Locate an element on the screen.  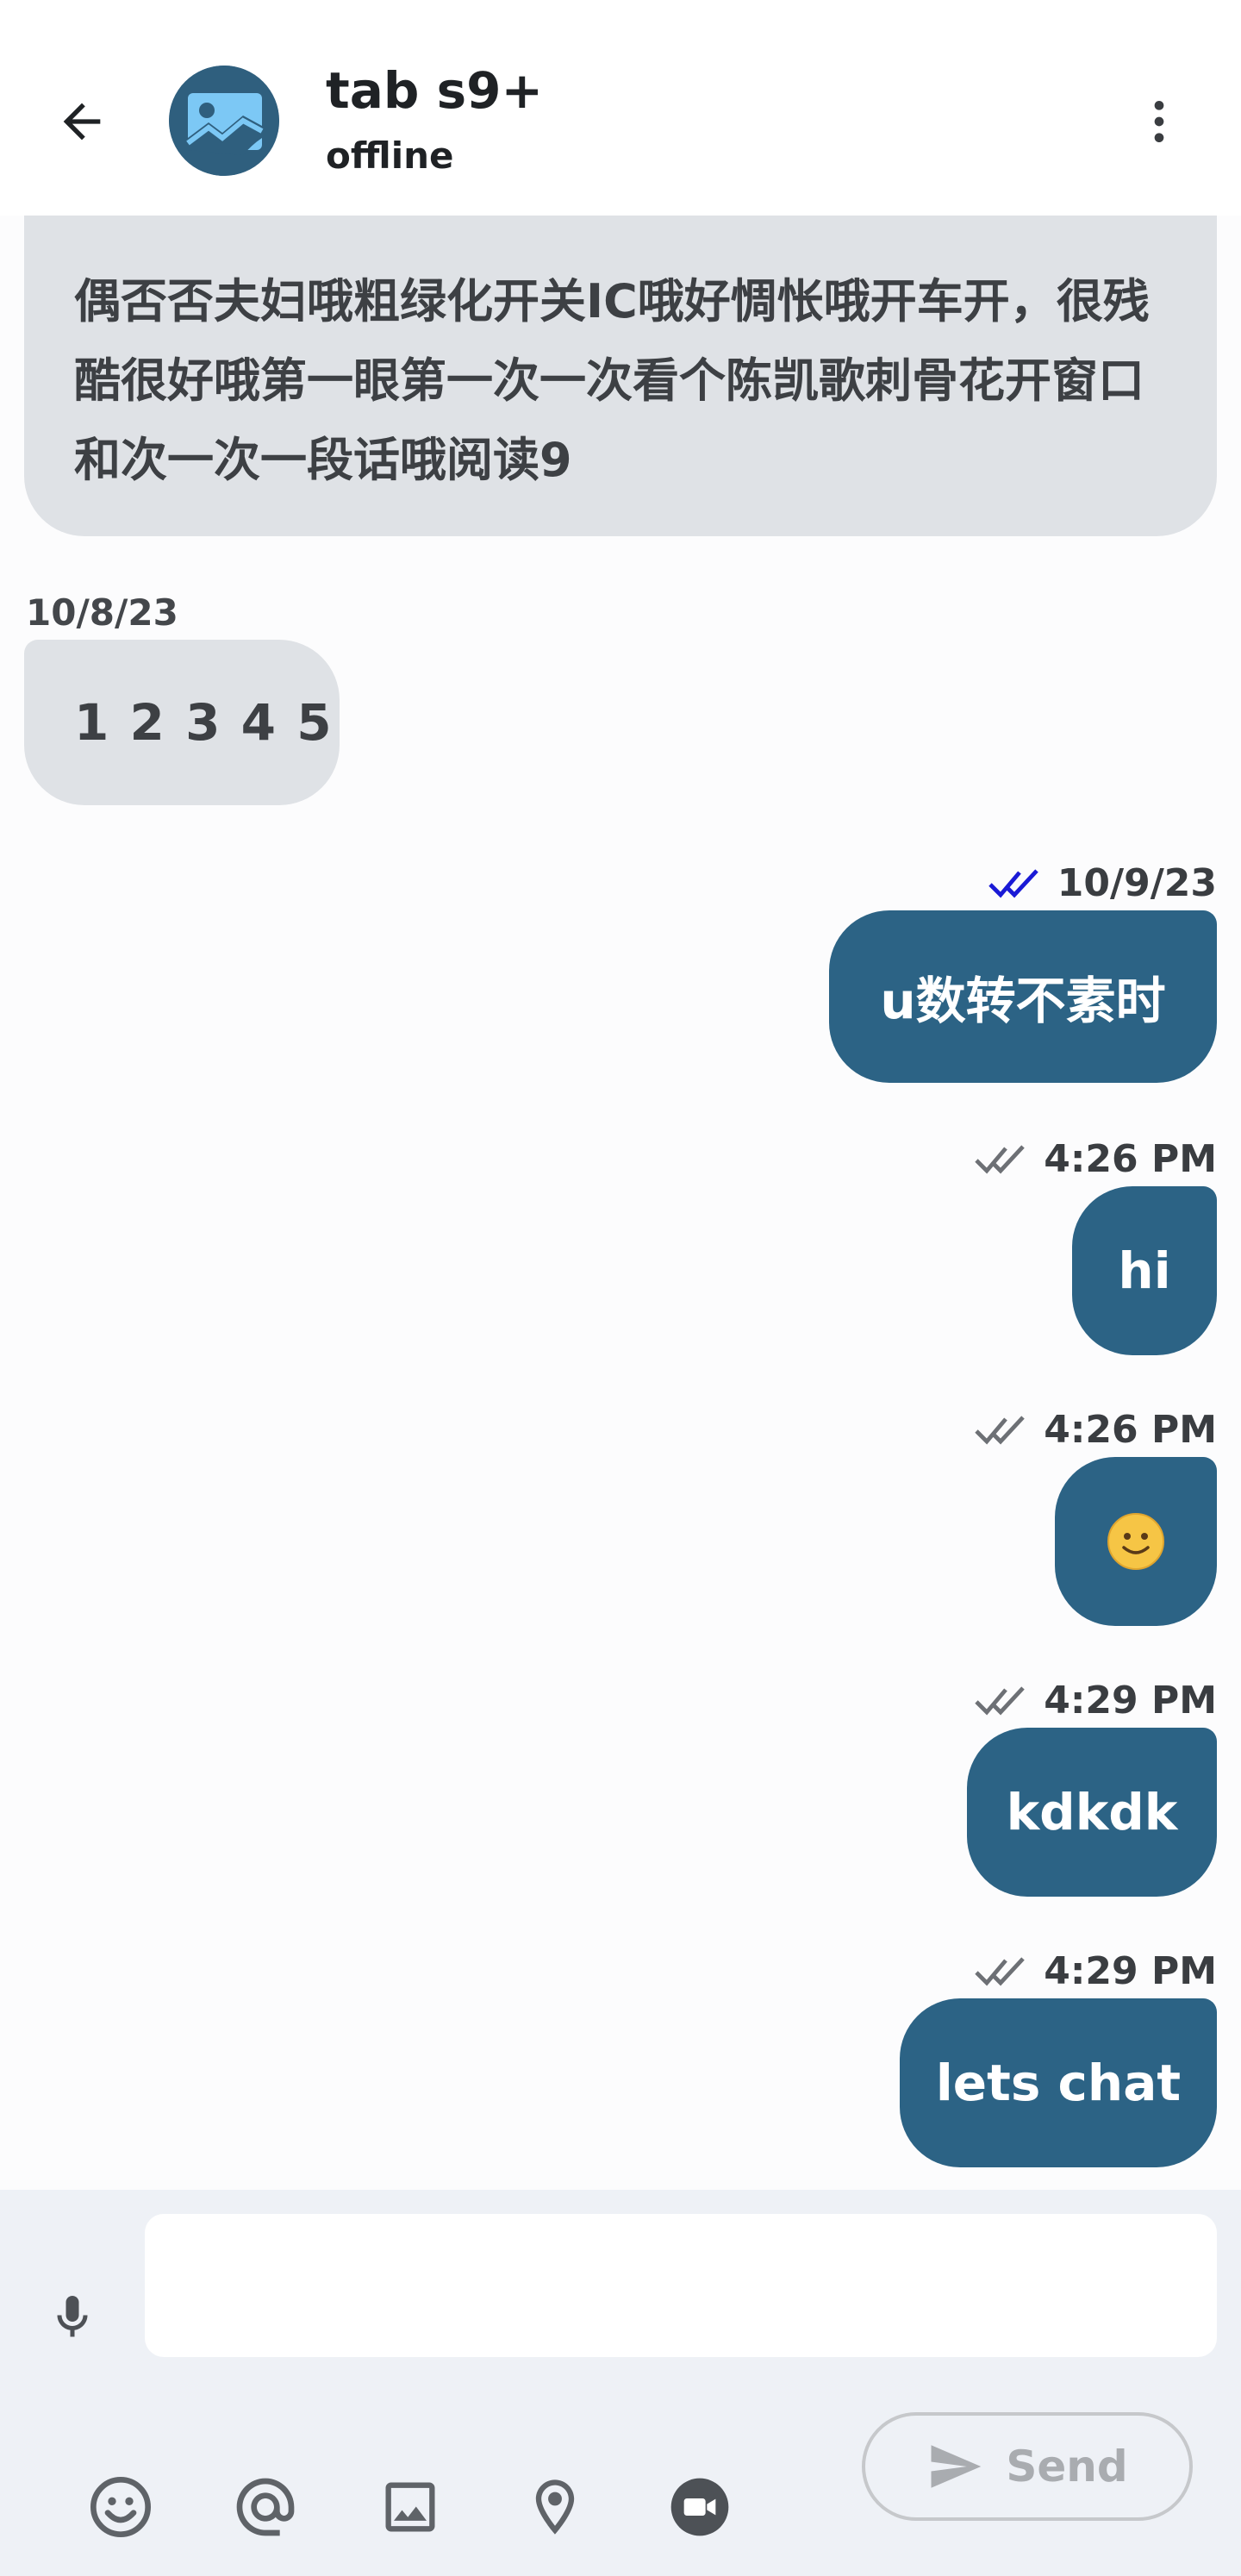
attach-image-button is located at coordinates (410, 2507).